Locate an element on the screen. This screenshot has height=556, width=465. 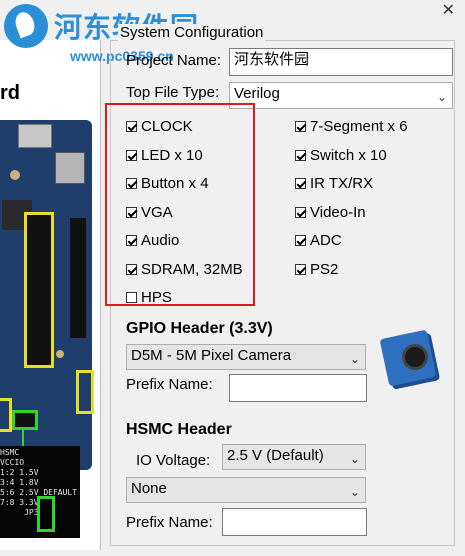
hsmc-prefix-label: Prefix Name: is located at coordinates (169, 522).